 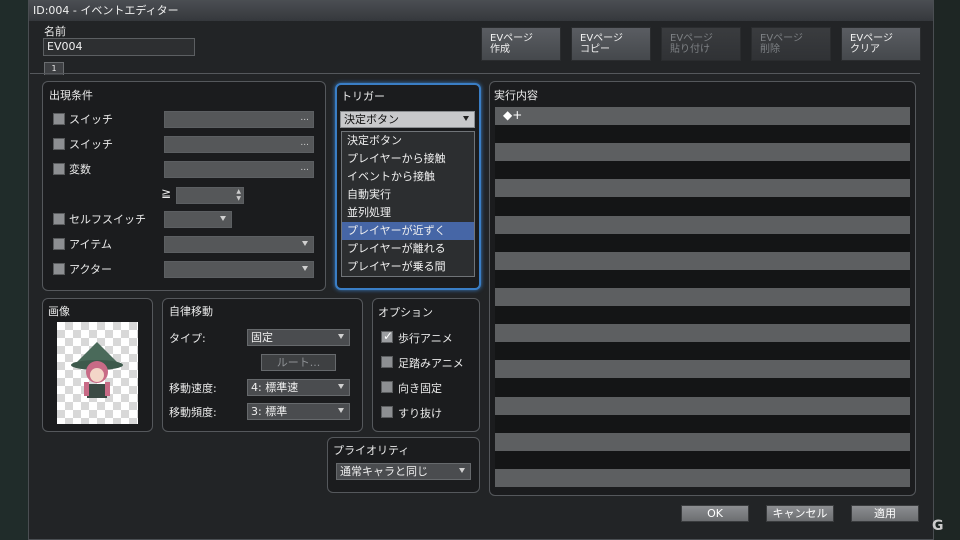 I want to click on priority-dropdown: 通常キャラと同じ, so click(x=403, y=471).